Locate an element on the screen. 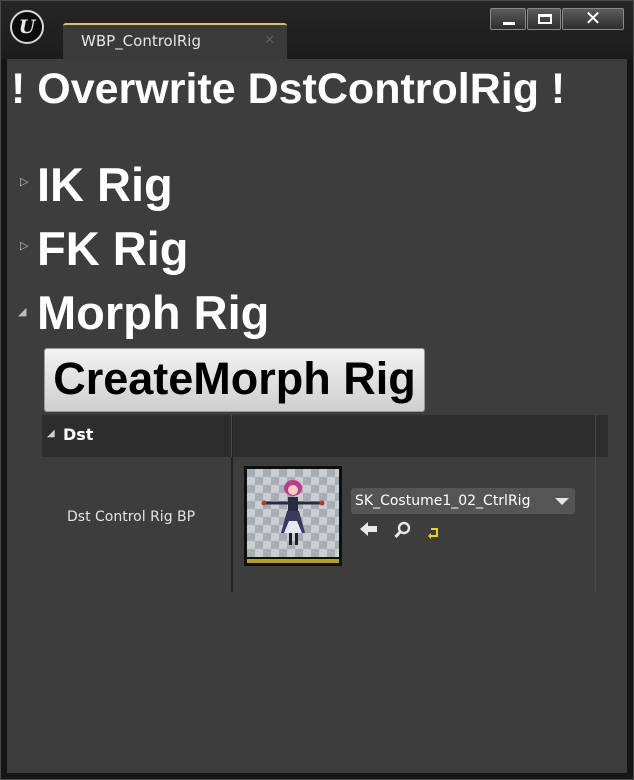 The image size is (634, 780). dst-category-label: Dst is located at coordinates (78, 434).